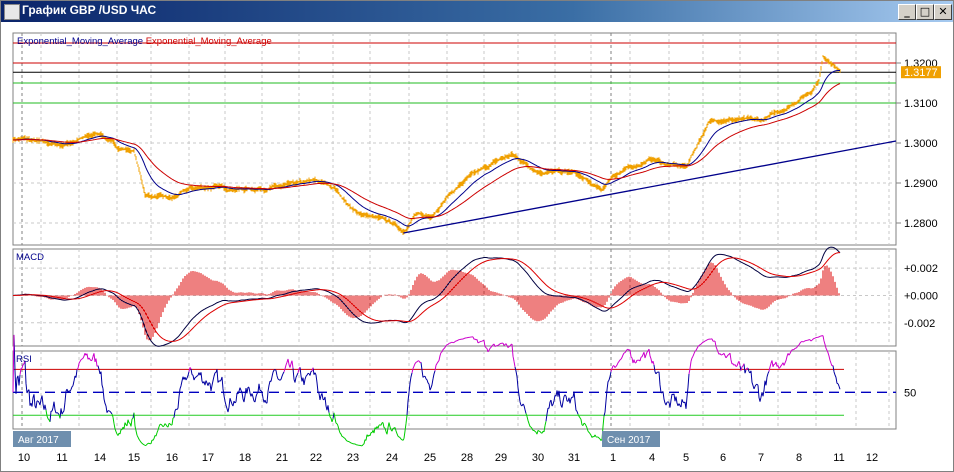 The image size is (954, 472). Describe the element at coordinates (921, 269) in the screenshot. I see `macd-tick-label: +0.002` at that location.